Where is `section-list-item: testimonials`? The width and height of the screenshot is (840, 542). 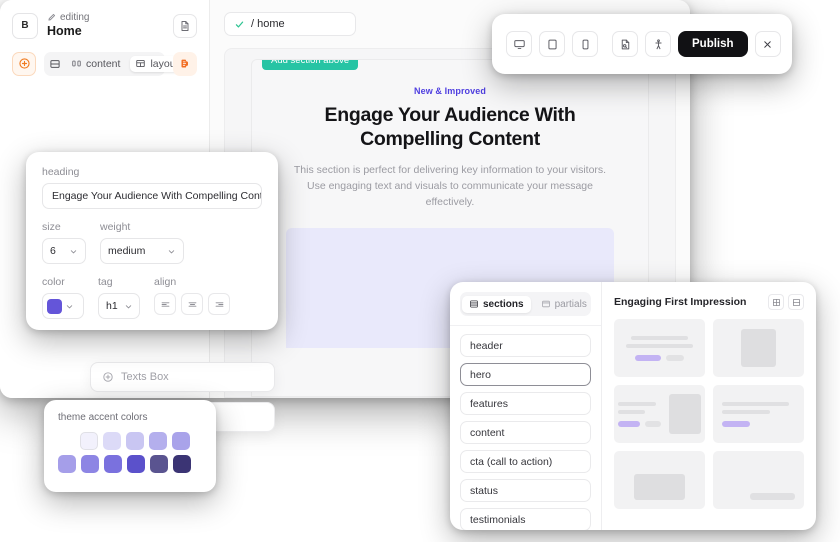
section-list-item: testimonials is located at coordinates (525, 519).